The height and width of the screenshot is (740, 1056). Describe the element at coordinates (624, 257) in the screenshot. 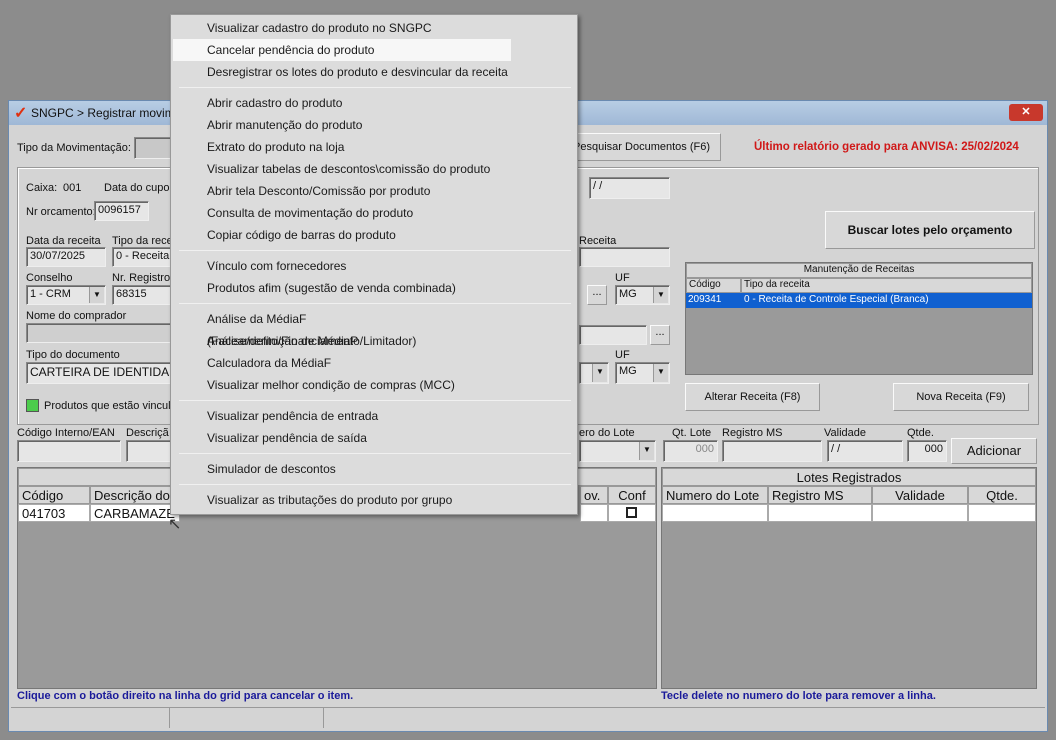

I see `receita-input` at that location.